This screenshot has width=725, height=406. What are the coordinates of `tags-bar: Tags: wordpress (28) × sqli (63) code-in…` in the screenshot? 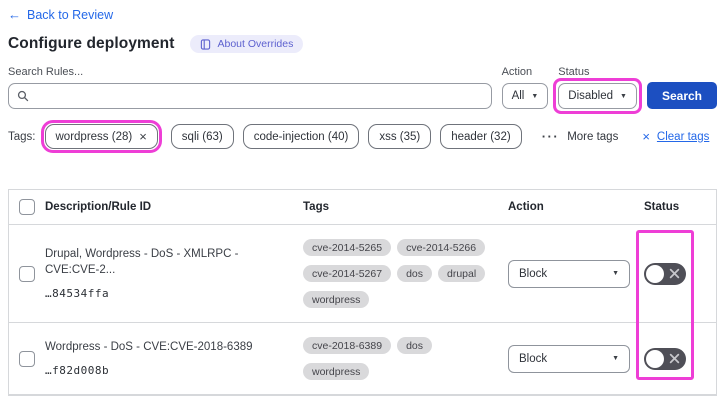 It's located at (362, 136).